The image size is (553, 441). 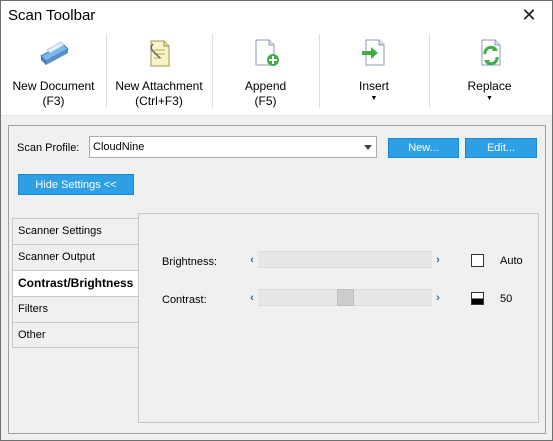 I want to click on scan-profile-value: CloudNine, so click(x=119, y=147).